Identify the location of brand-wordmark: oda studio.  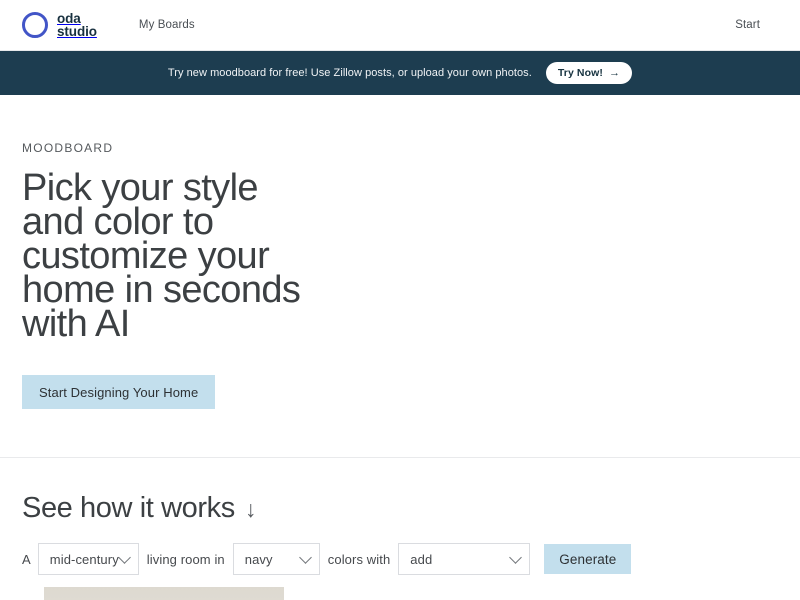
(77, 24).